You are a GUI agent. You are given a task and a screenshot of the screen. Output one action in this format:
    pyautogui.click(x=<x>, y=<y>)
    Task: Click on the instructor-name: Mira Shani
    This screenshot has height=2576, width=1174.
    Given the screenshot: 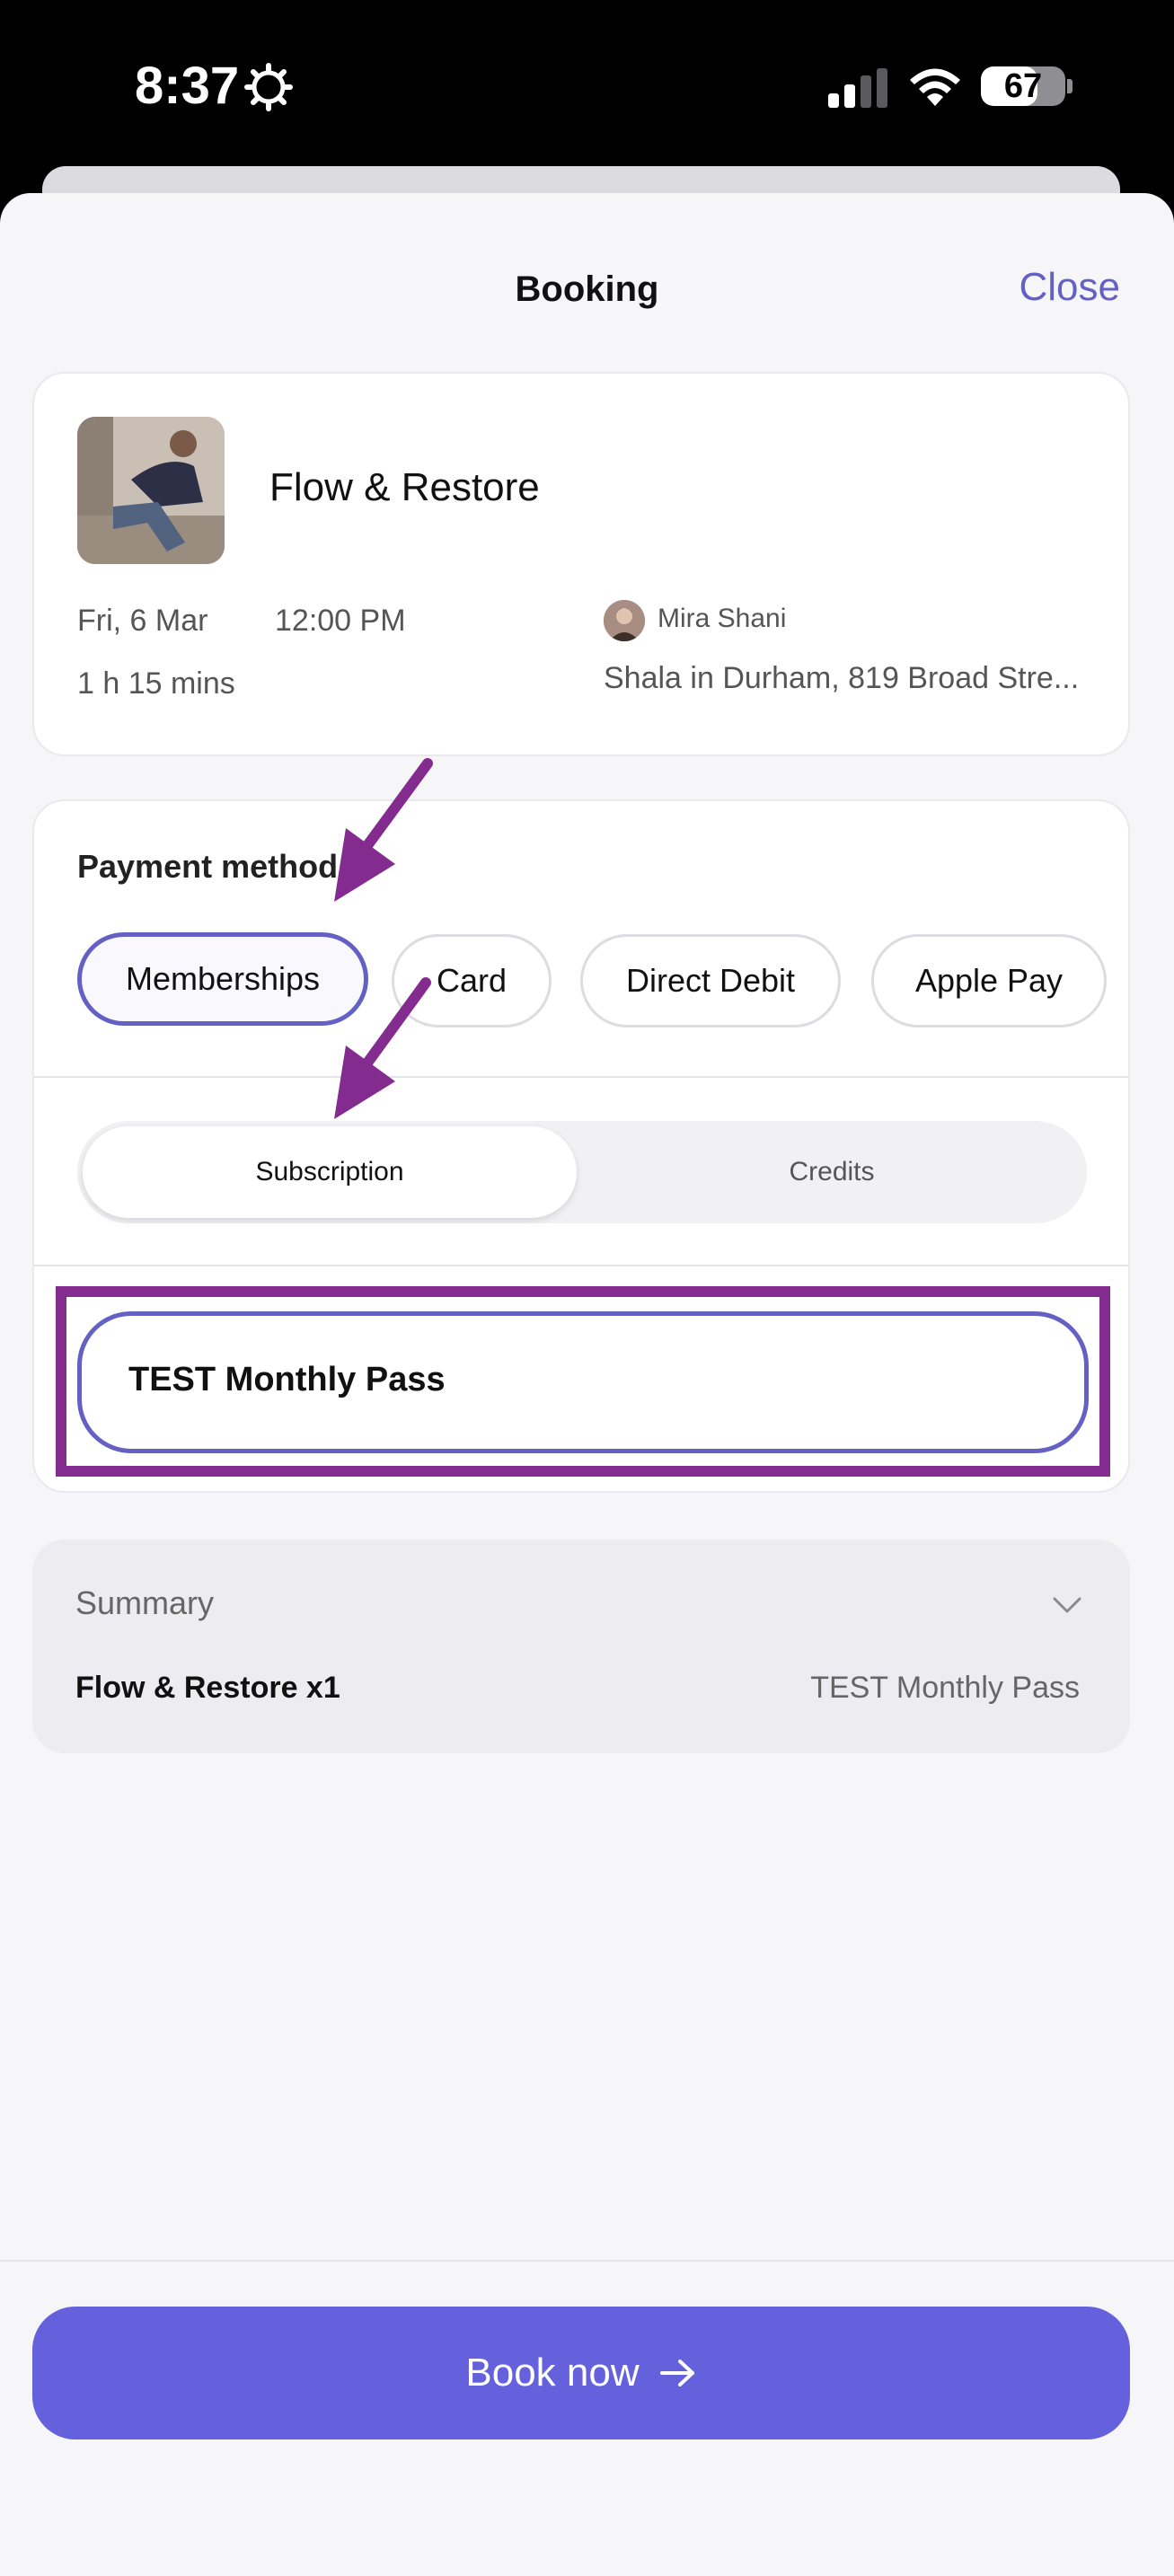 What is the action you would take?
    pyautogui.click(x=722, y=618)
    